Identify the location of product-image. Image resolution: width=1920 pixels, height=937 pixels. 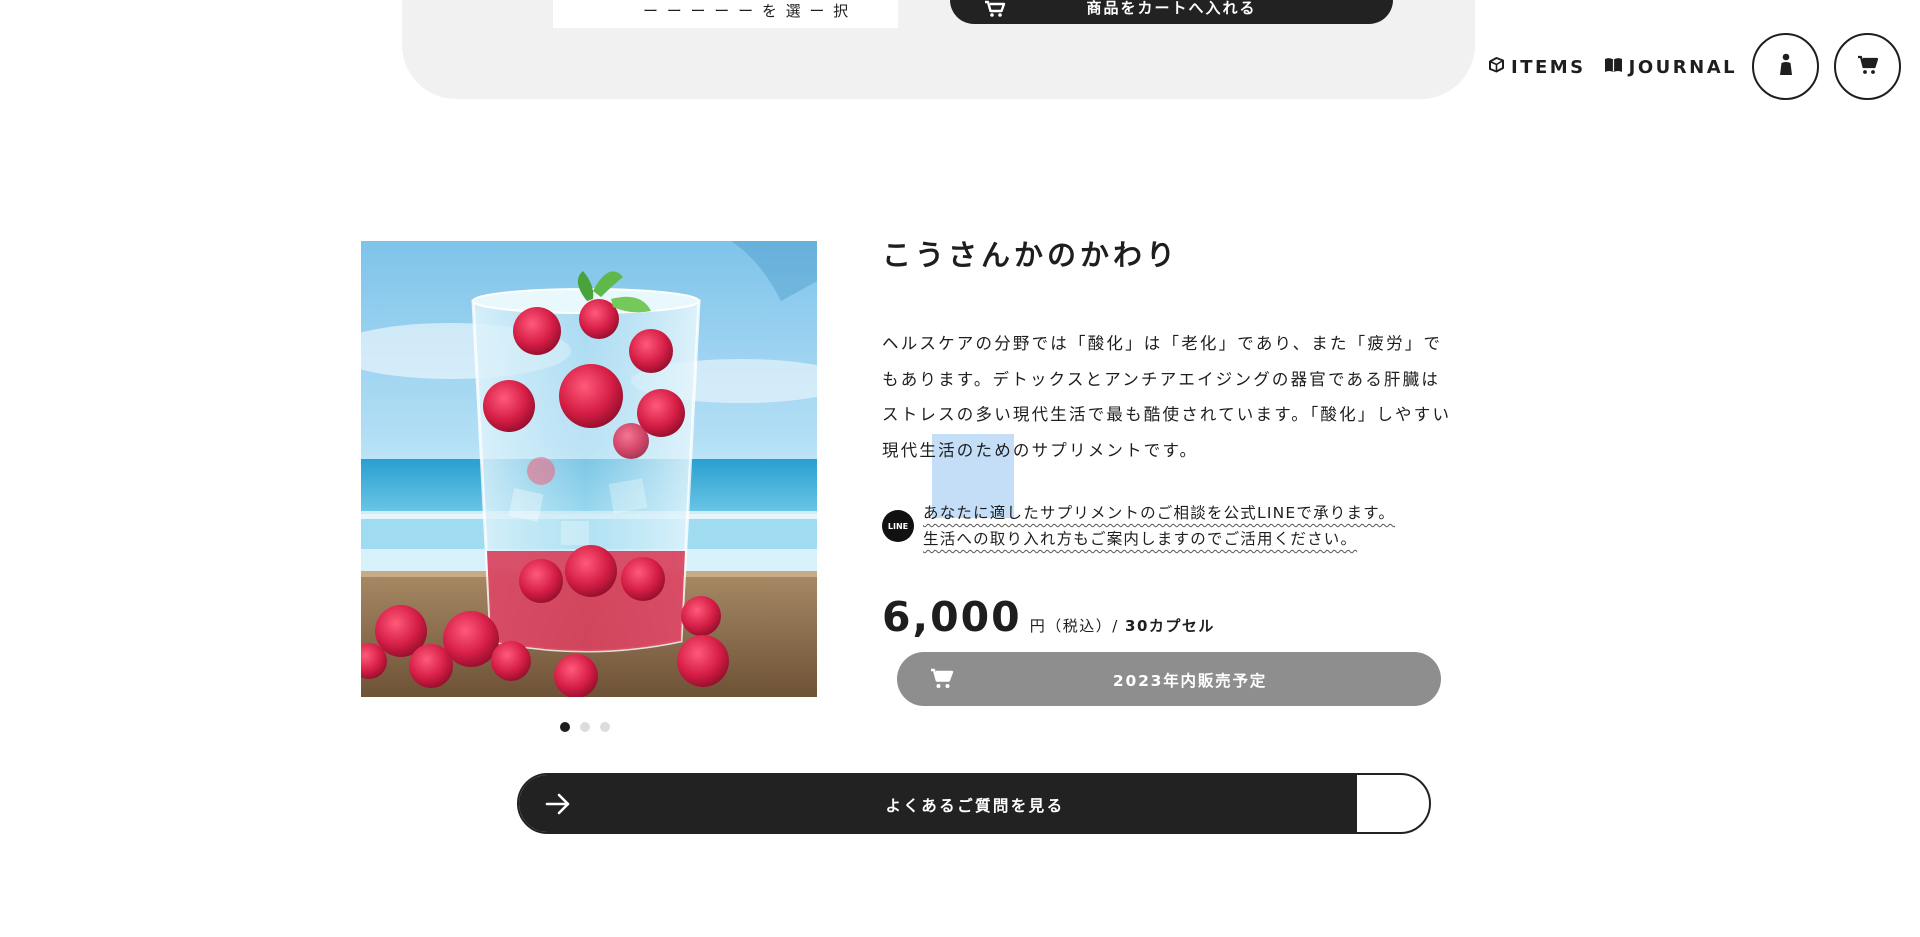
(589, 469).